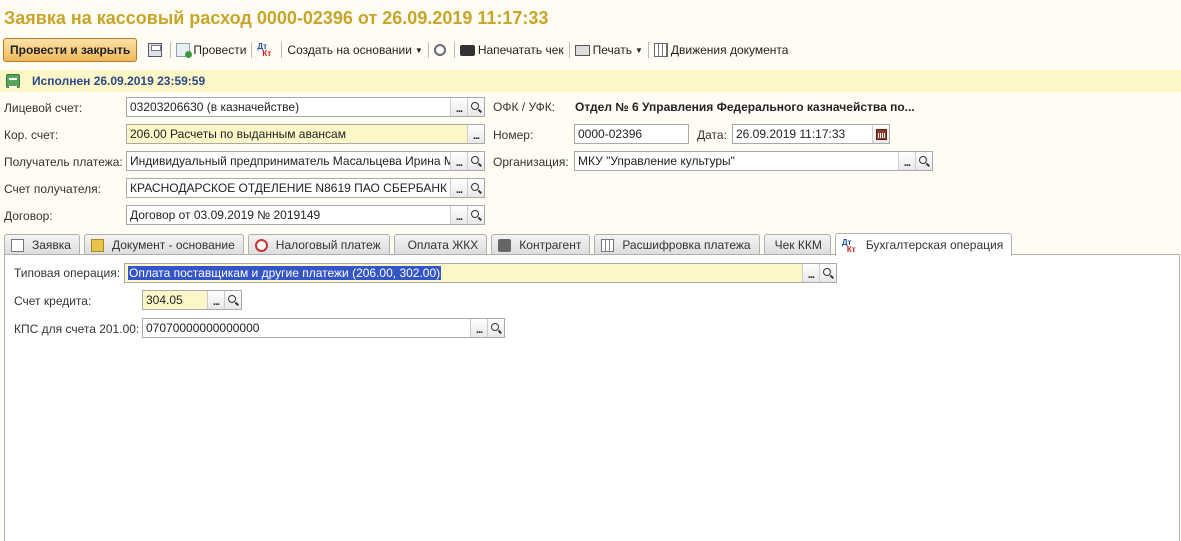  I want to click on tab-utilities-payment: Оплата ЖКХ, so click(440, 244).